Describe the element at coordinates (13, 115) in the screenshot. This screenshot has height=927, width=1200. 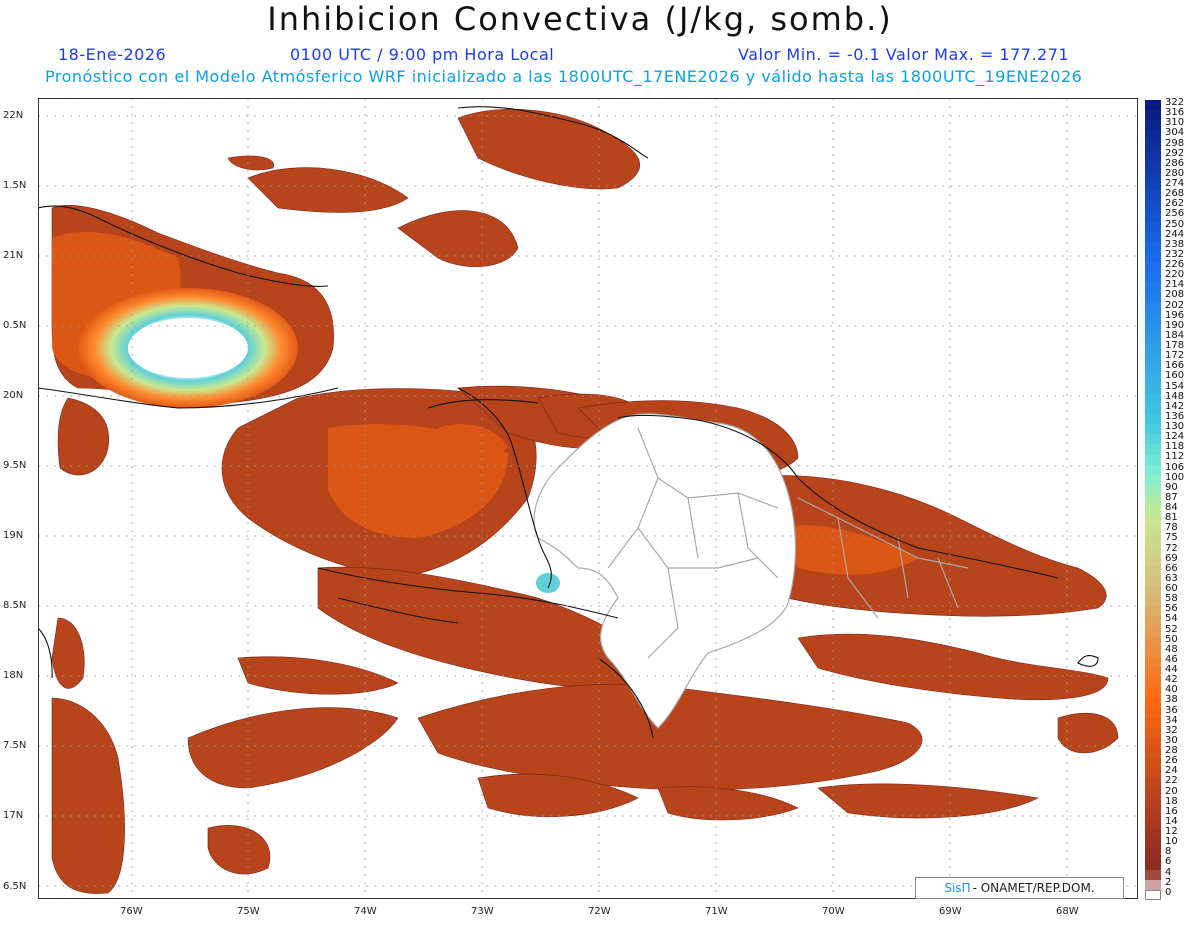
I see `lat-label: 22N` at that location.